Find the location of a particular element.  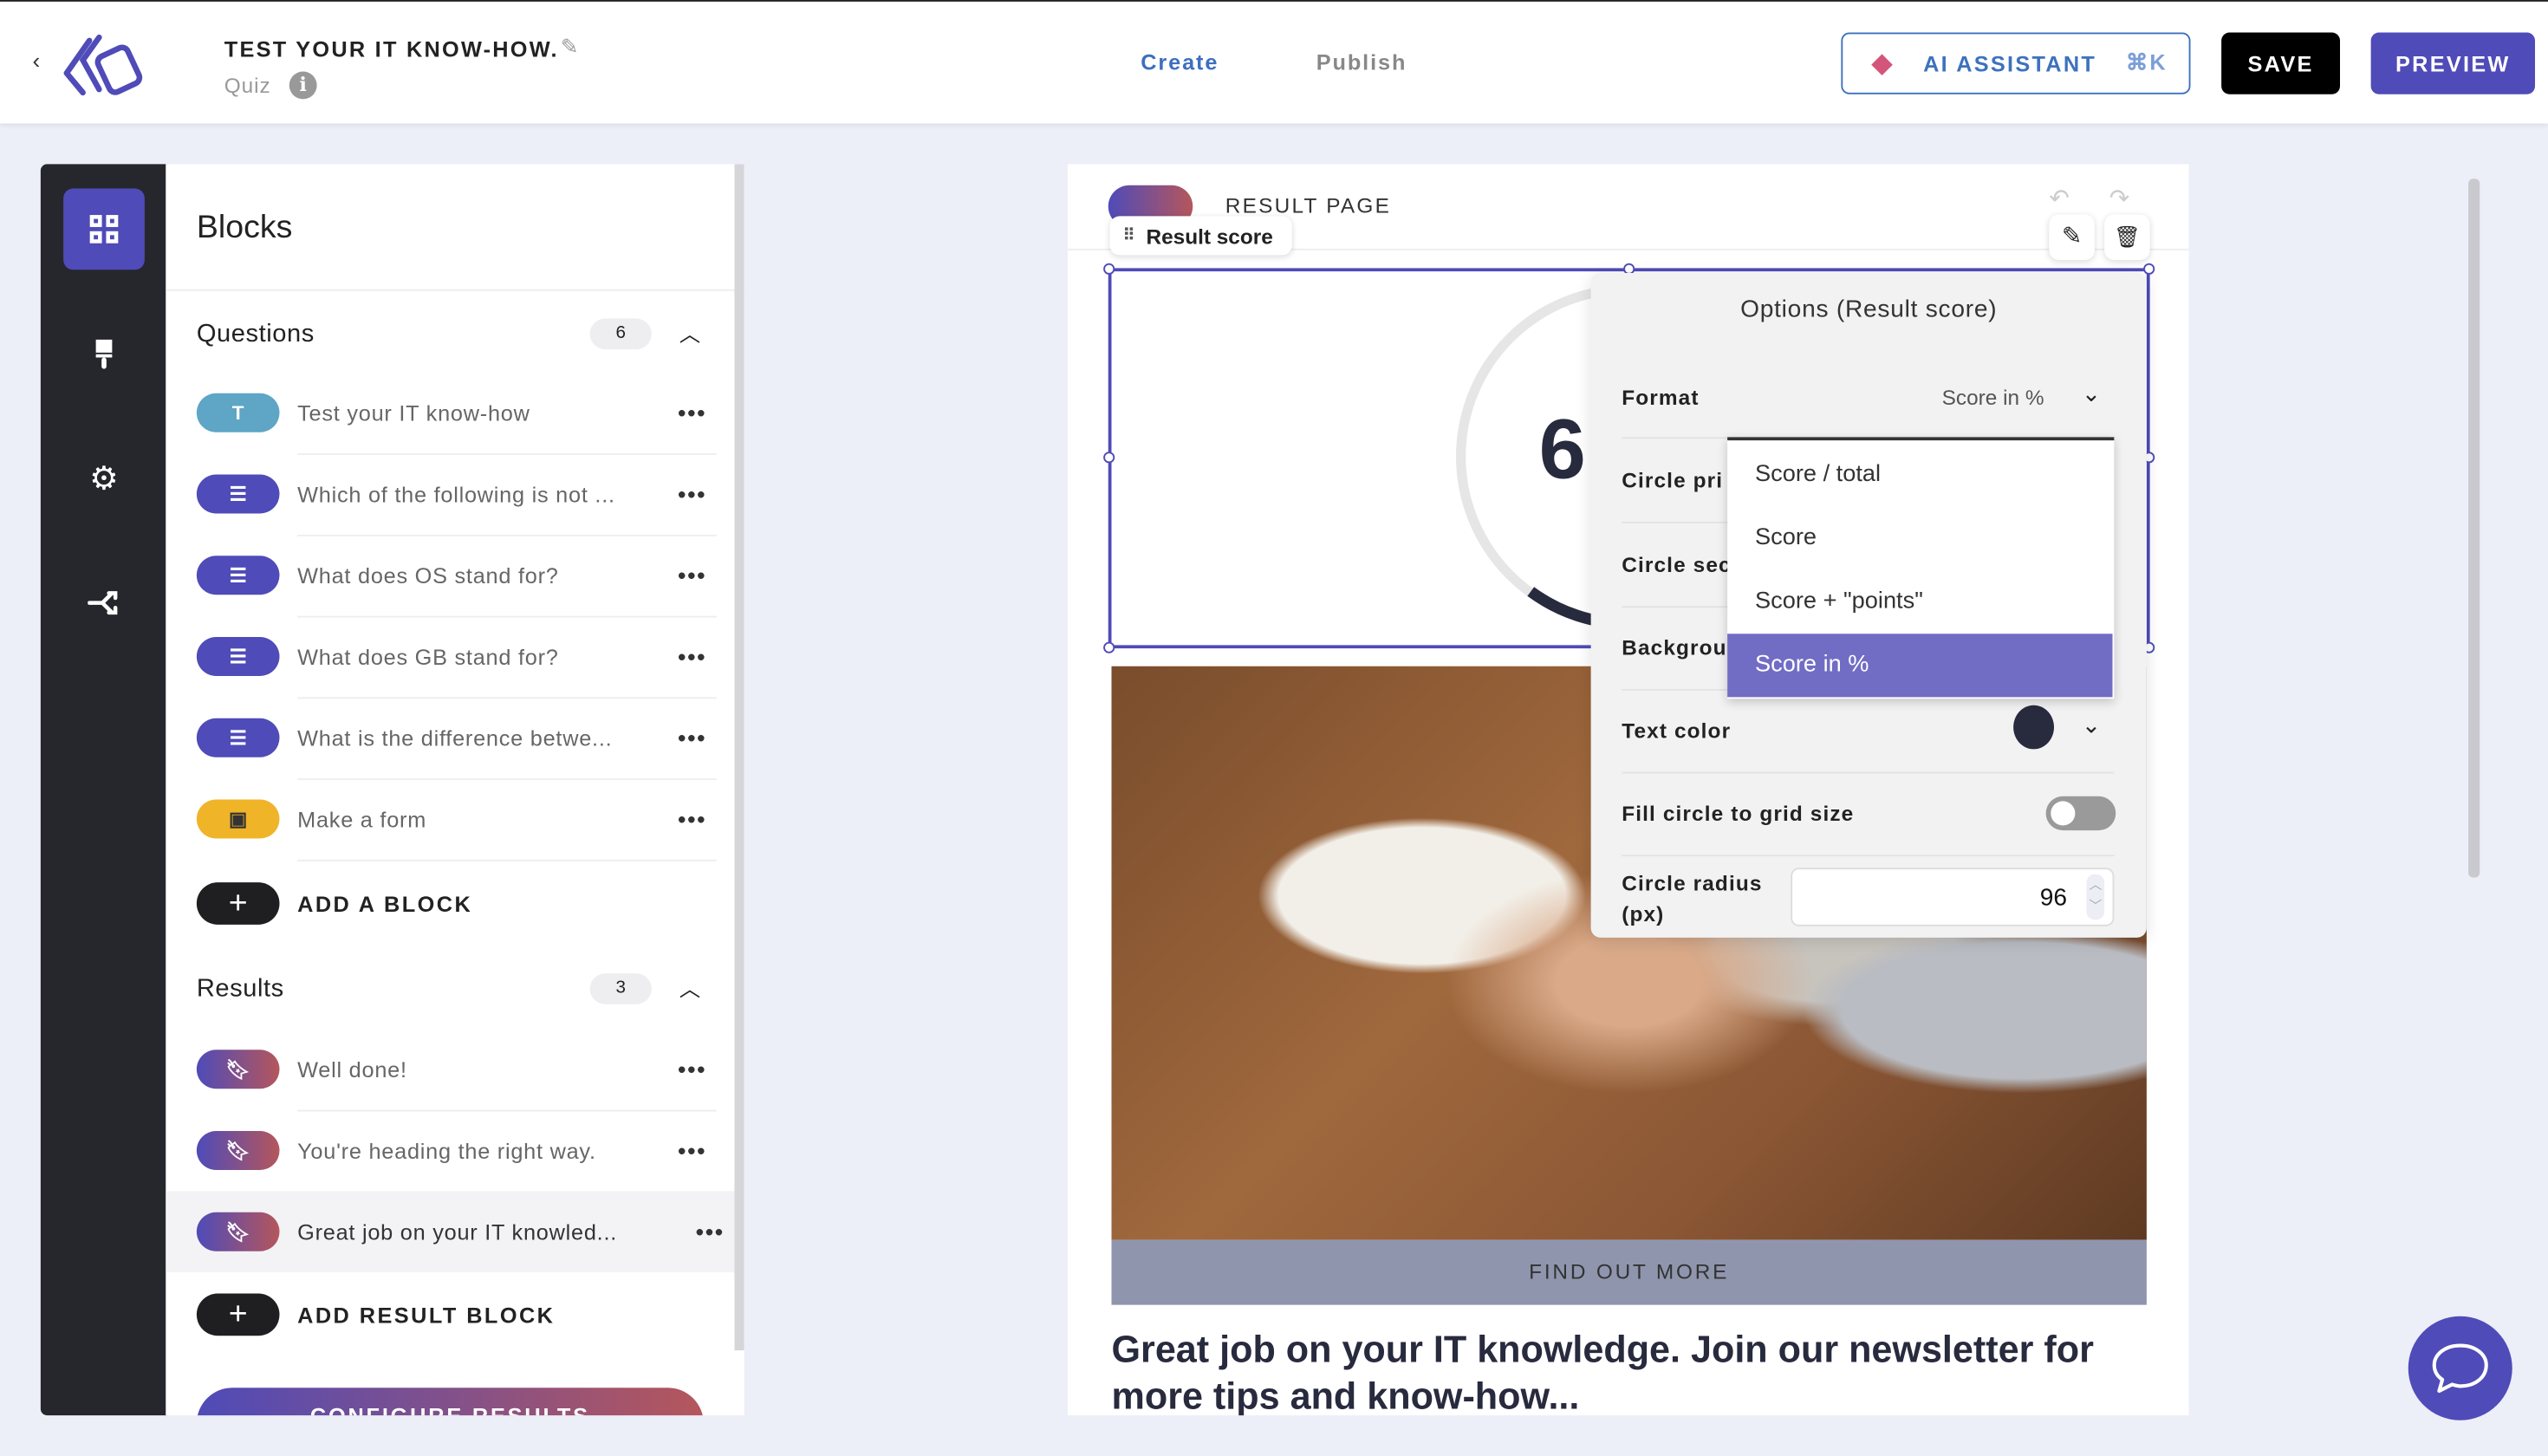

blocks-grid-icon is located at coordinates (104, 229).